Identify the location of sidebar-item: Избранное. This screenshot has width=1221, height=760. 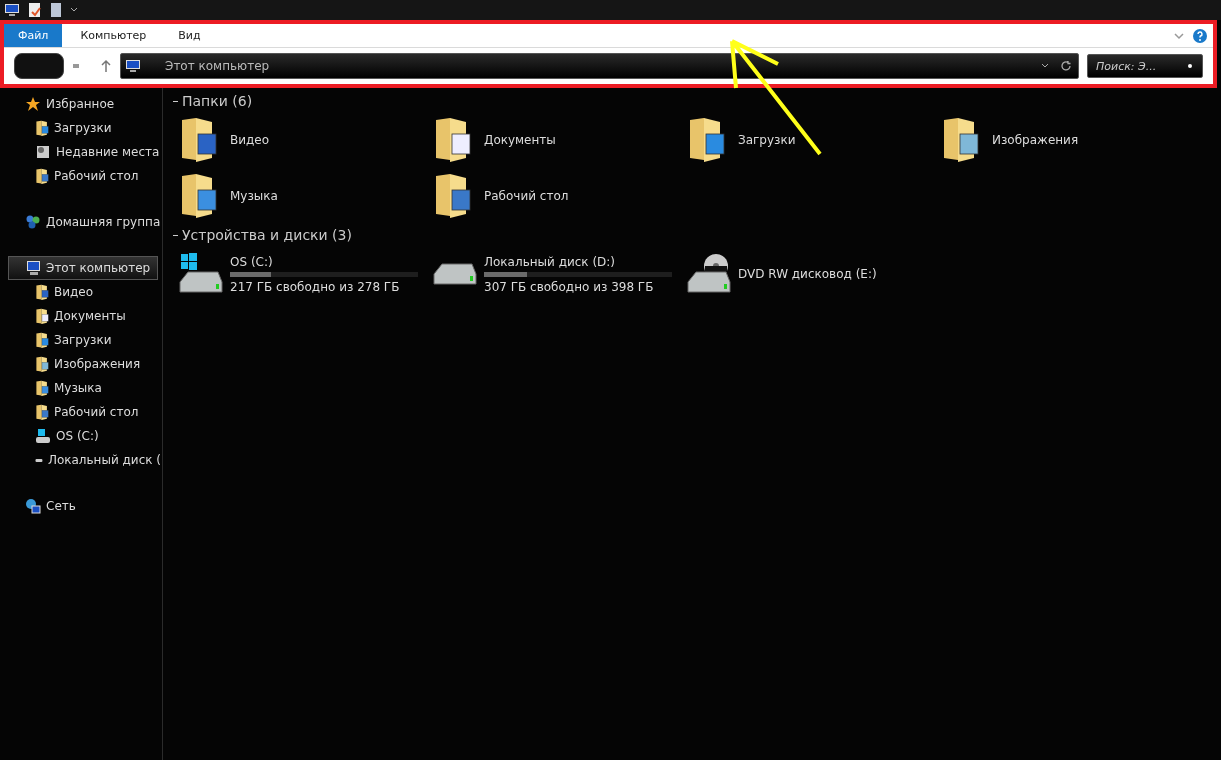
(81, 104).